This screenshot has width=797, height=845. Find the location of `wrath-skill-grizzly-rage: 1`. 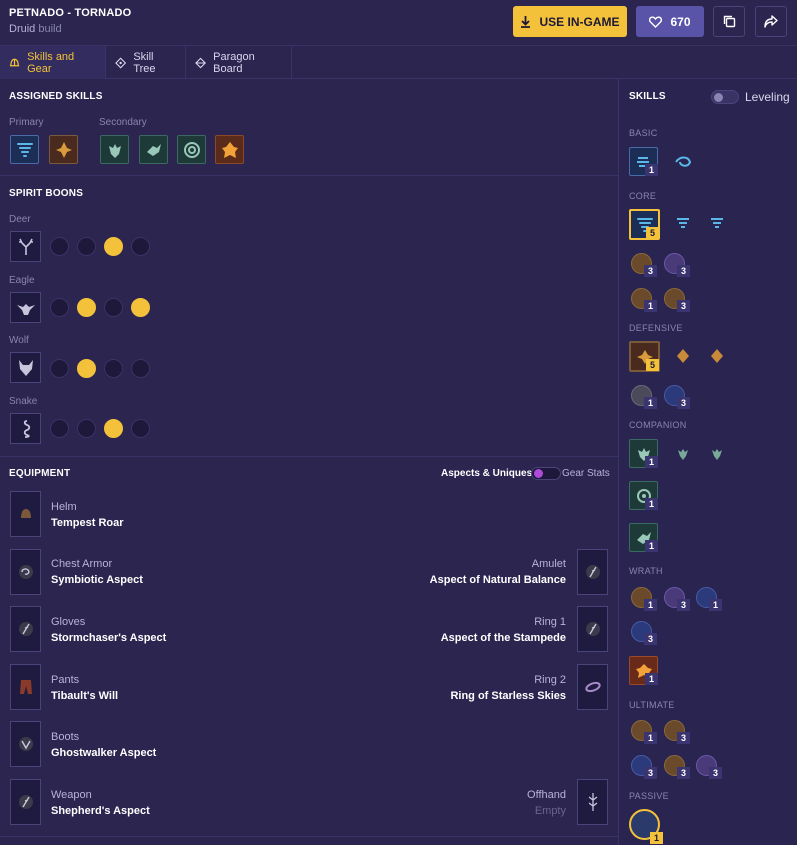

wrath-skill-grizzly-rage: 1 is located at coordinates (643, 670).